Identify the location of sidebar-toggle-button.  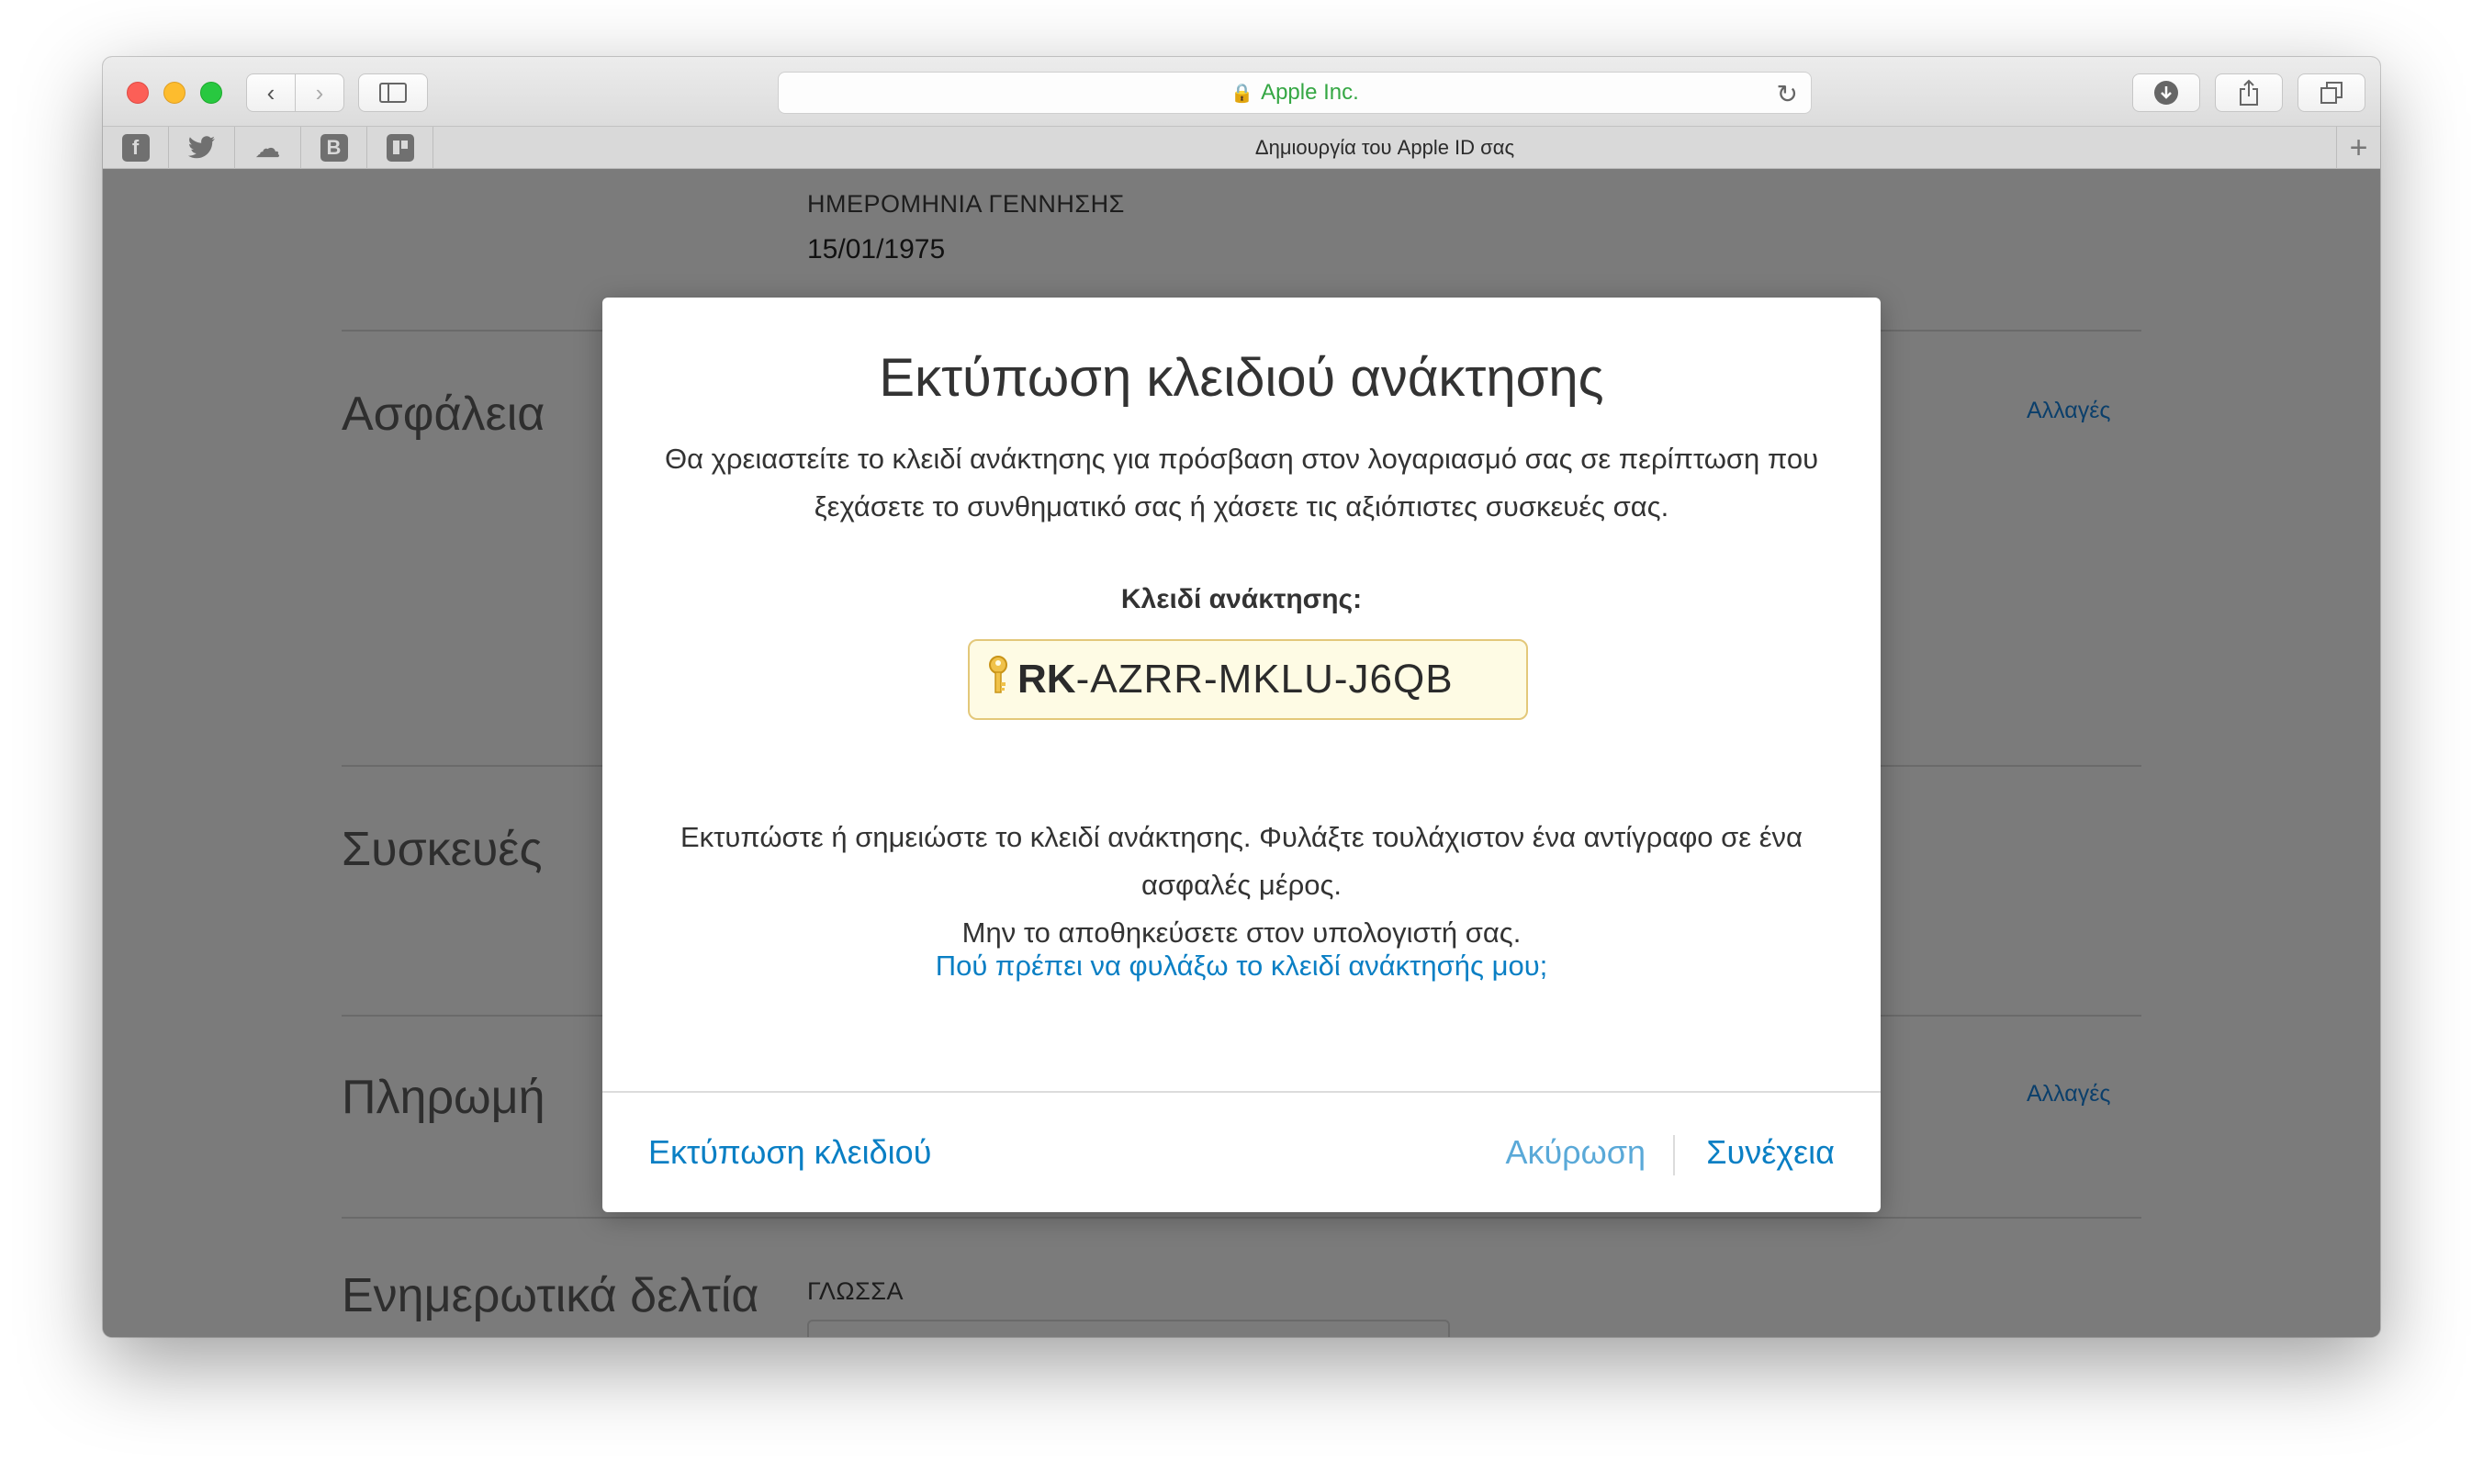
(393, 93).